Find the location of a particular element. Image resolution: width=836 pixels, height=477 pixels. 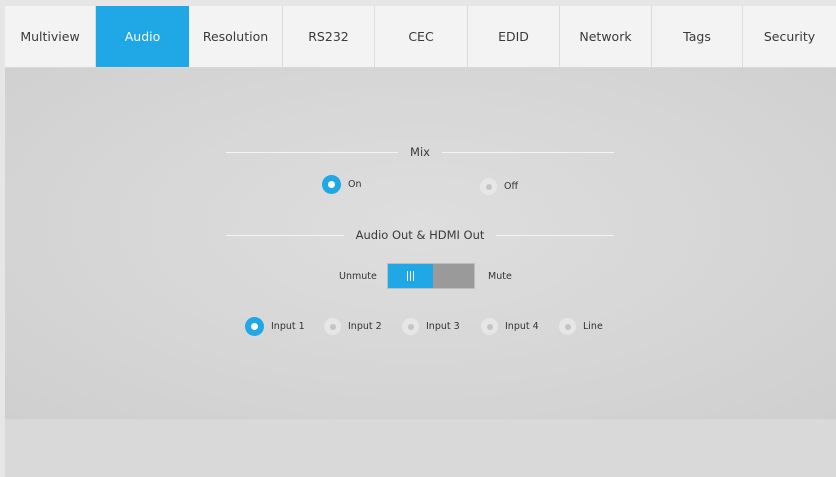

line-radio: Line is located at coordinates (581, 326).